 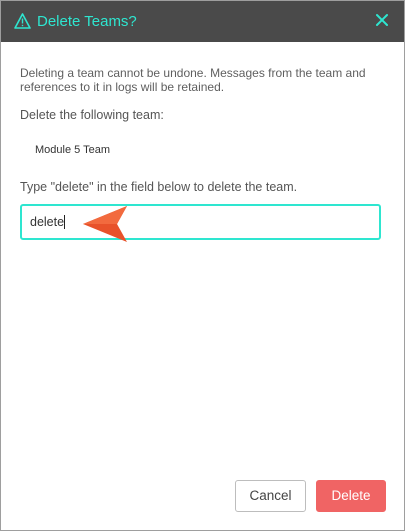 I want to click on following-team-label: Delete the following team:, so click(x=92, y=115).